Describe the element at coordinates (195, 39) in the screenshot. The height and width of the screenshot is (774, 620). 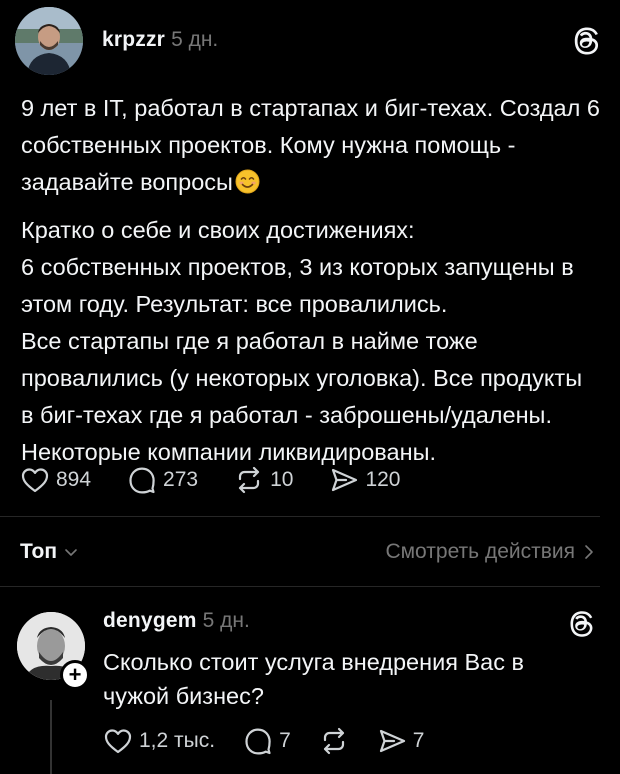
I see `post-time: 5 дн.` at that location.